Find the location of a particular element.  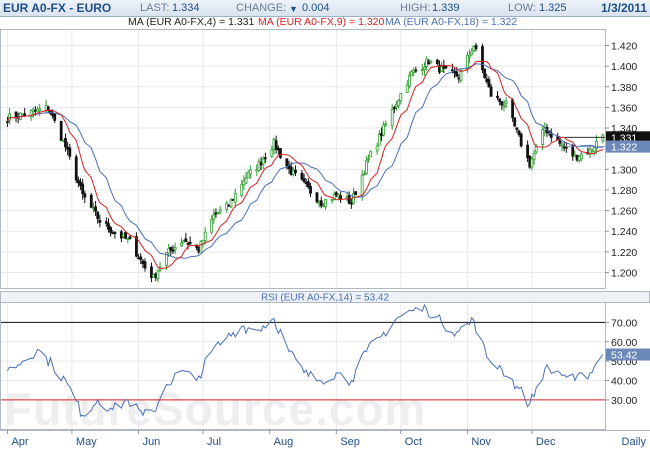

rsi-tick-label: 70.00 is located at coordinates (624, 323).